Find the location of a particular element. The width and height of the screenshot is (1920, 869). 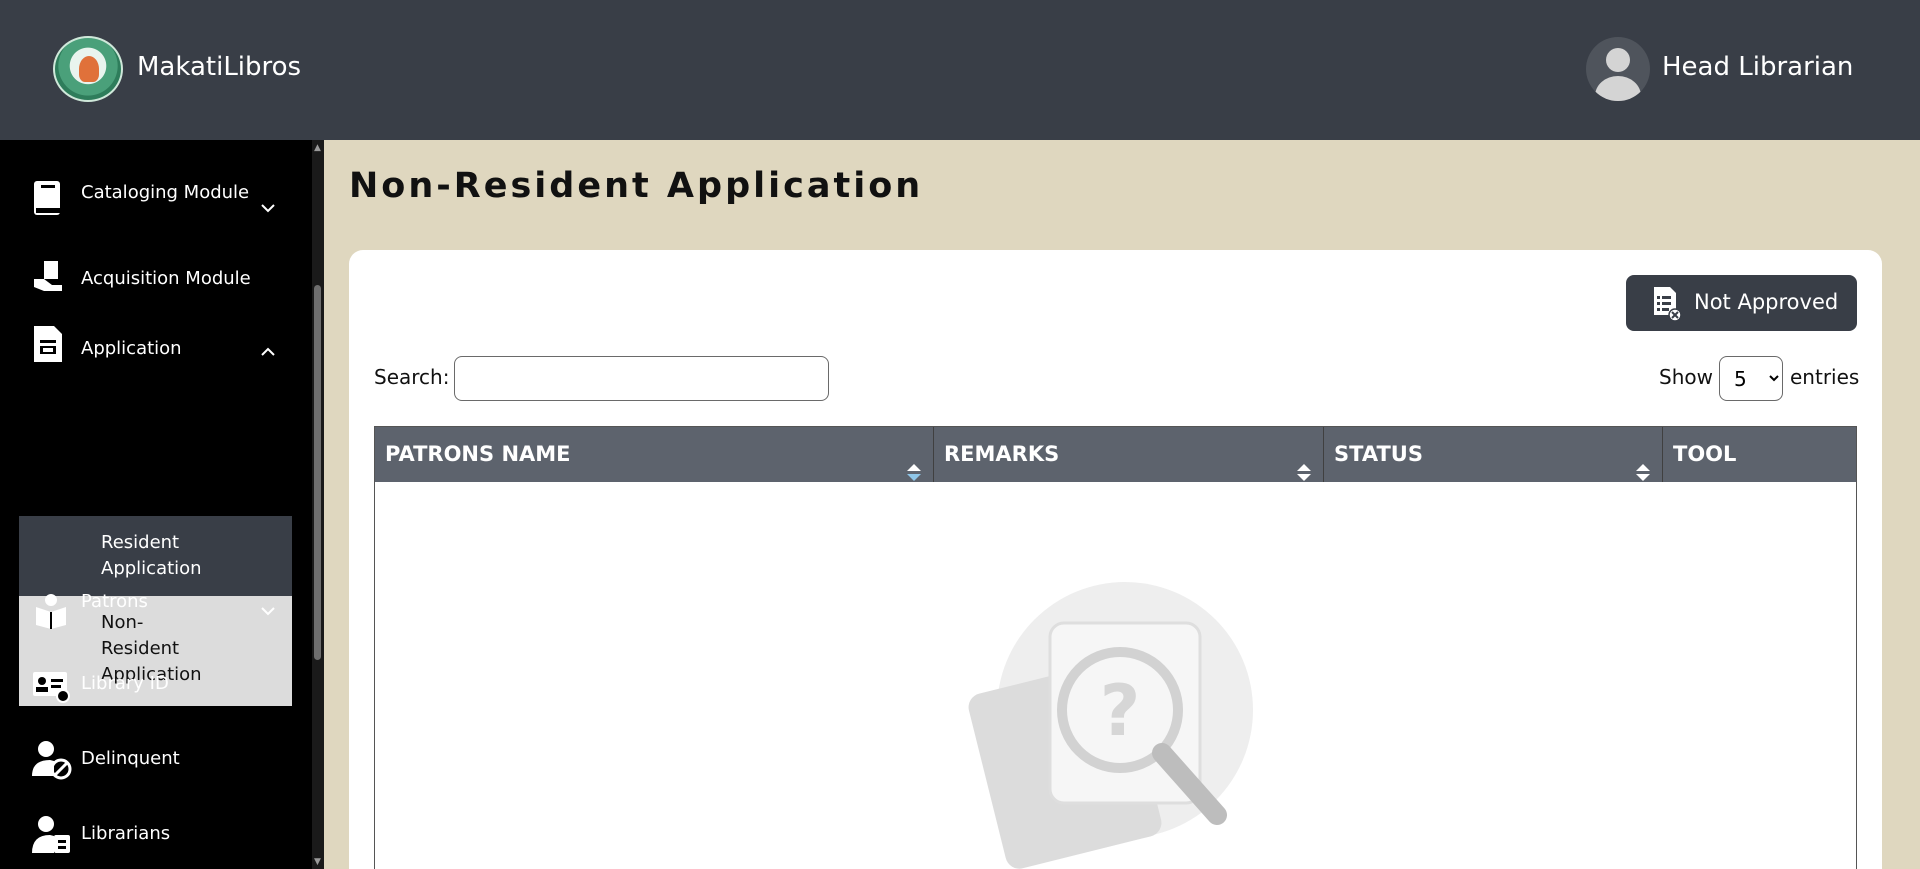

sidebar-item-delinquent: Delinquent is located at coordinates (156, 765).